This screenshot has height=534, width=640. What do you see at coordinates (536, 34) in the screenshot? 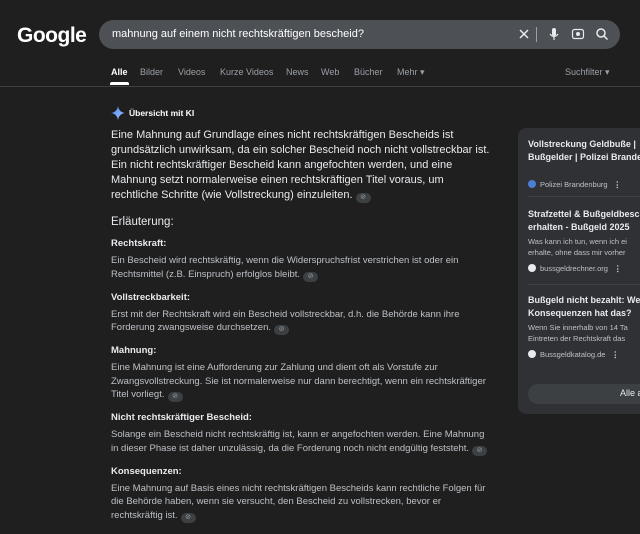
I see `search-divider` at bounding box center [536, 34].